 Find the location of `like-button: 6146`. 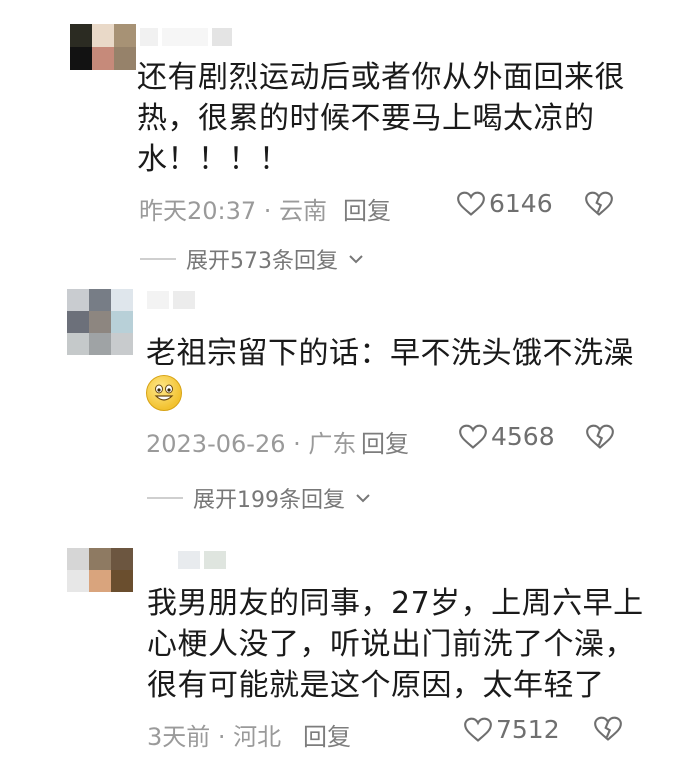

like-button: 6146 is located at coordinates (505, 203).